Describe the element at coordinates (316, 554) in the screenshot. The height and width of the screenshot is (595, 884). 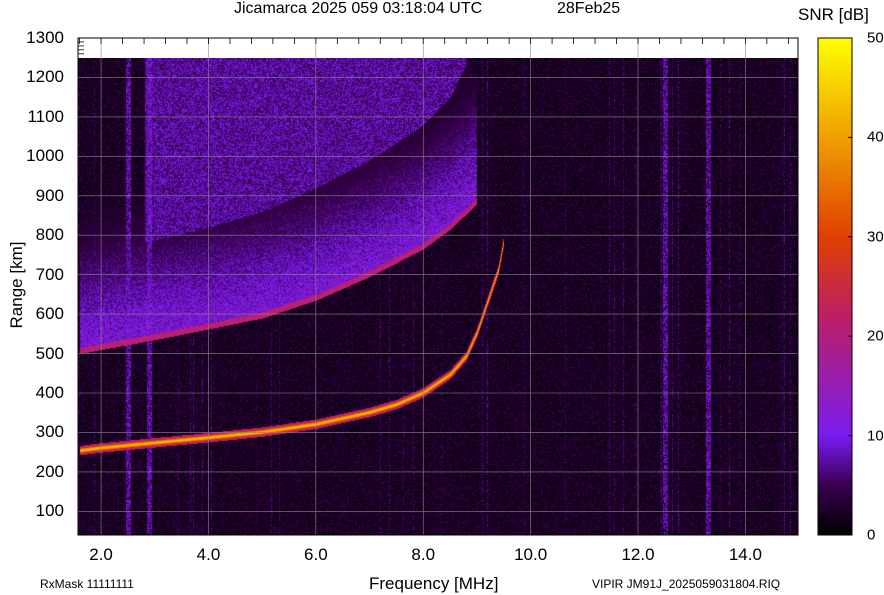
I see `x-tick-label: 6.0` at that location.